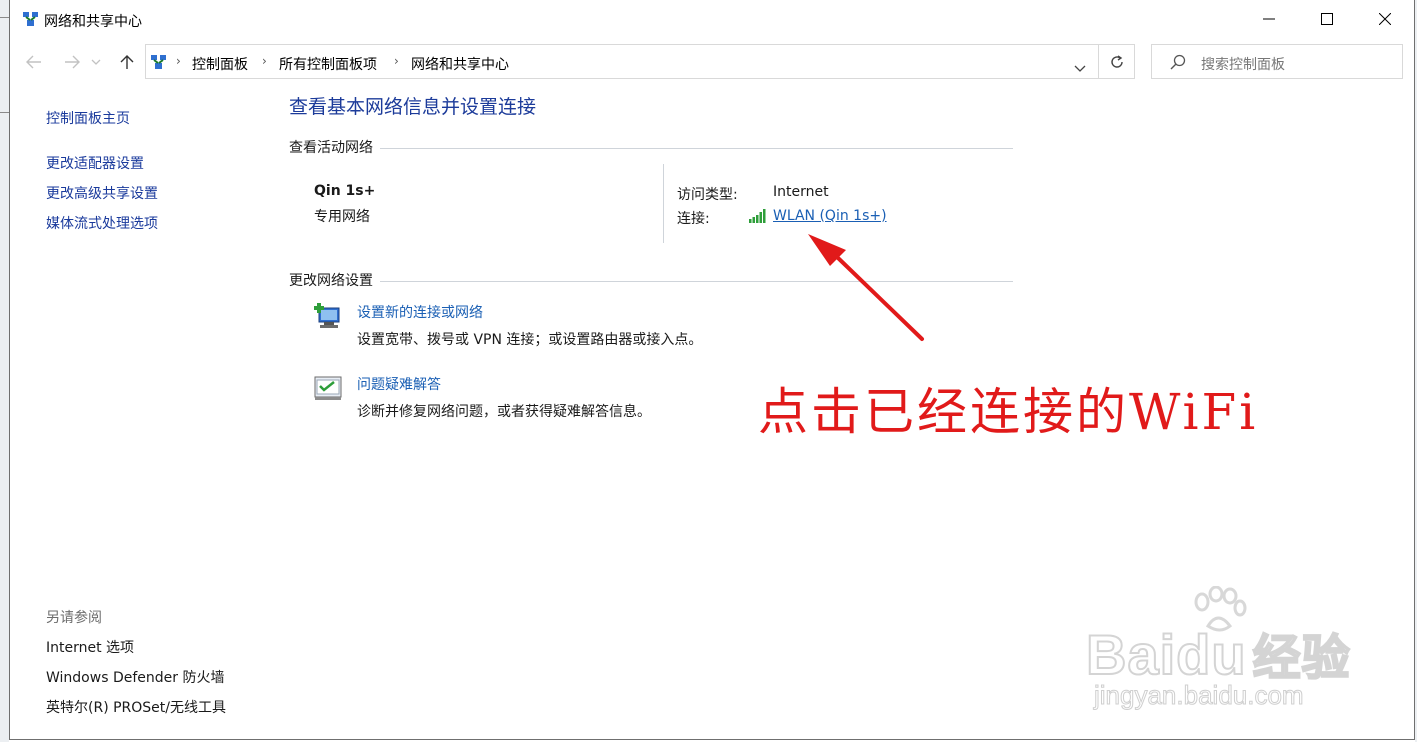 This screenshot has width=1417, height=742. What do you see at coordinates (399, 384) in the screenshot?
I see `troubleshoot-link: 问题疑难解答` at bounding box center [399, 384].